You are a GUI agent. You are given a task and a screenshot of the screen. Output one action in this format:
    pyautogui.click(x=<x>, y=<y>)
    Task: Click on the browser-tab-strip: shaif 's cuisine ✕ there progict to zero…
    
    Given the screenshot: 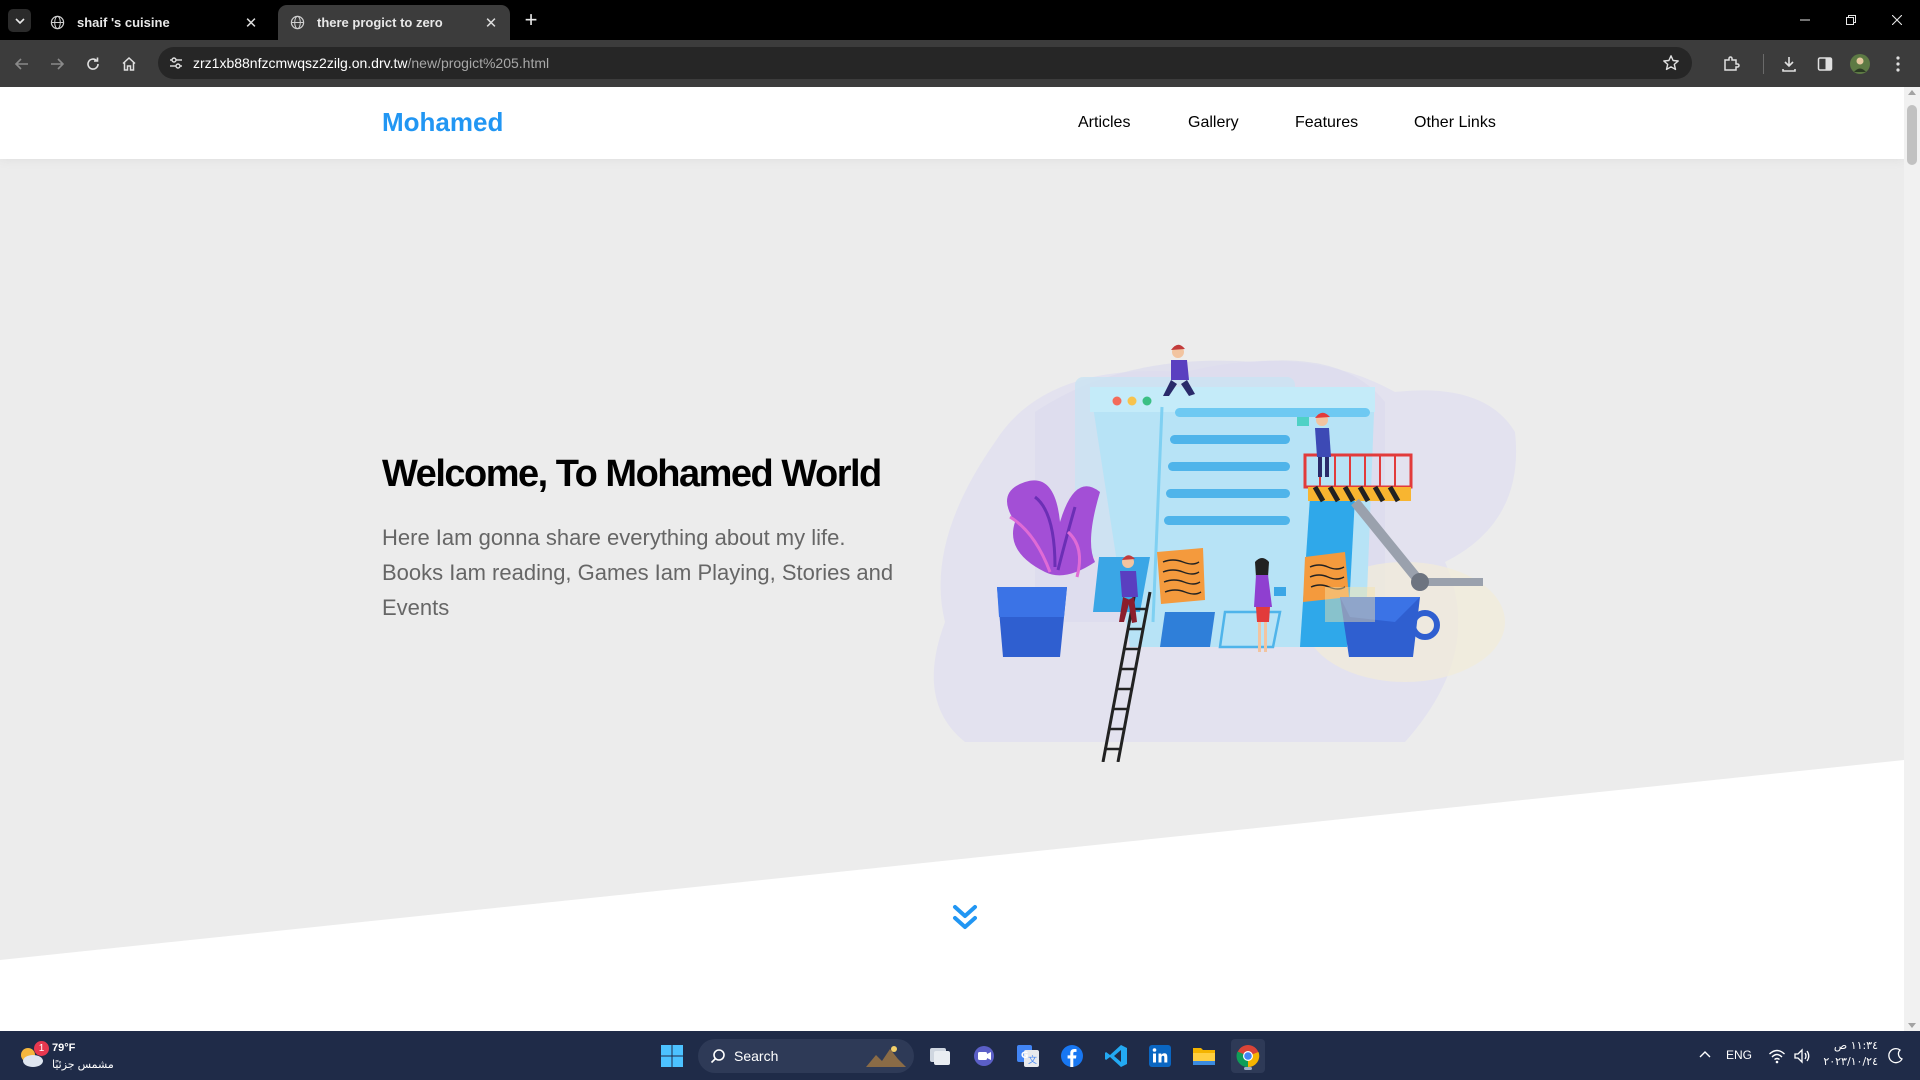 What is the action you would take?
    pyautogui.click(x=960, y=20)
    